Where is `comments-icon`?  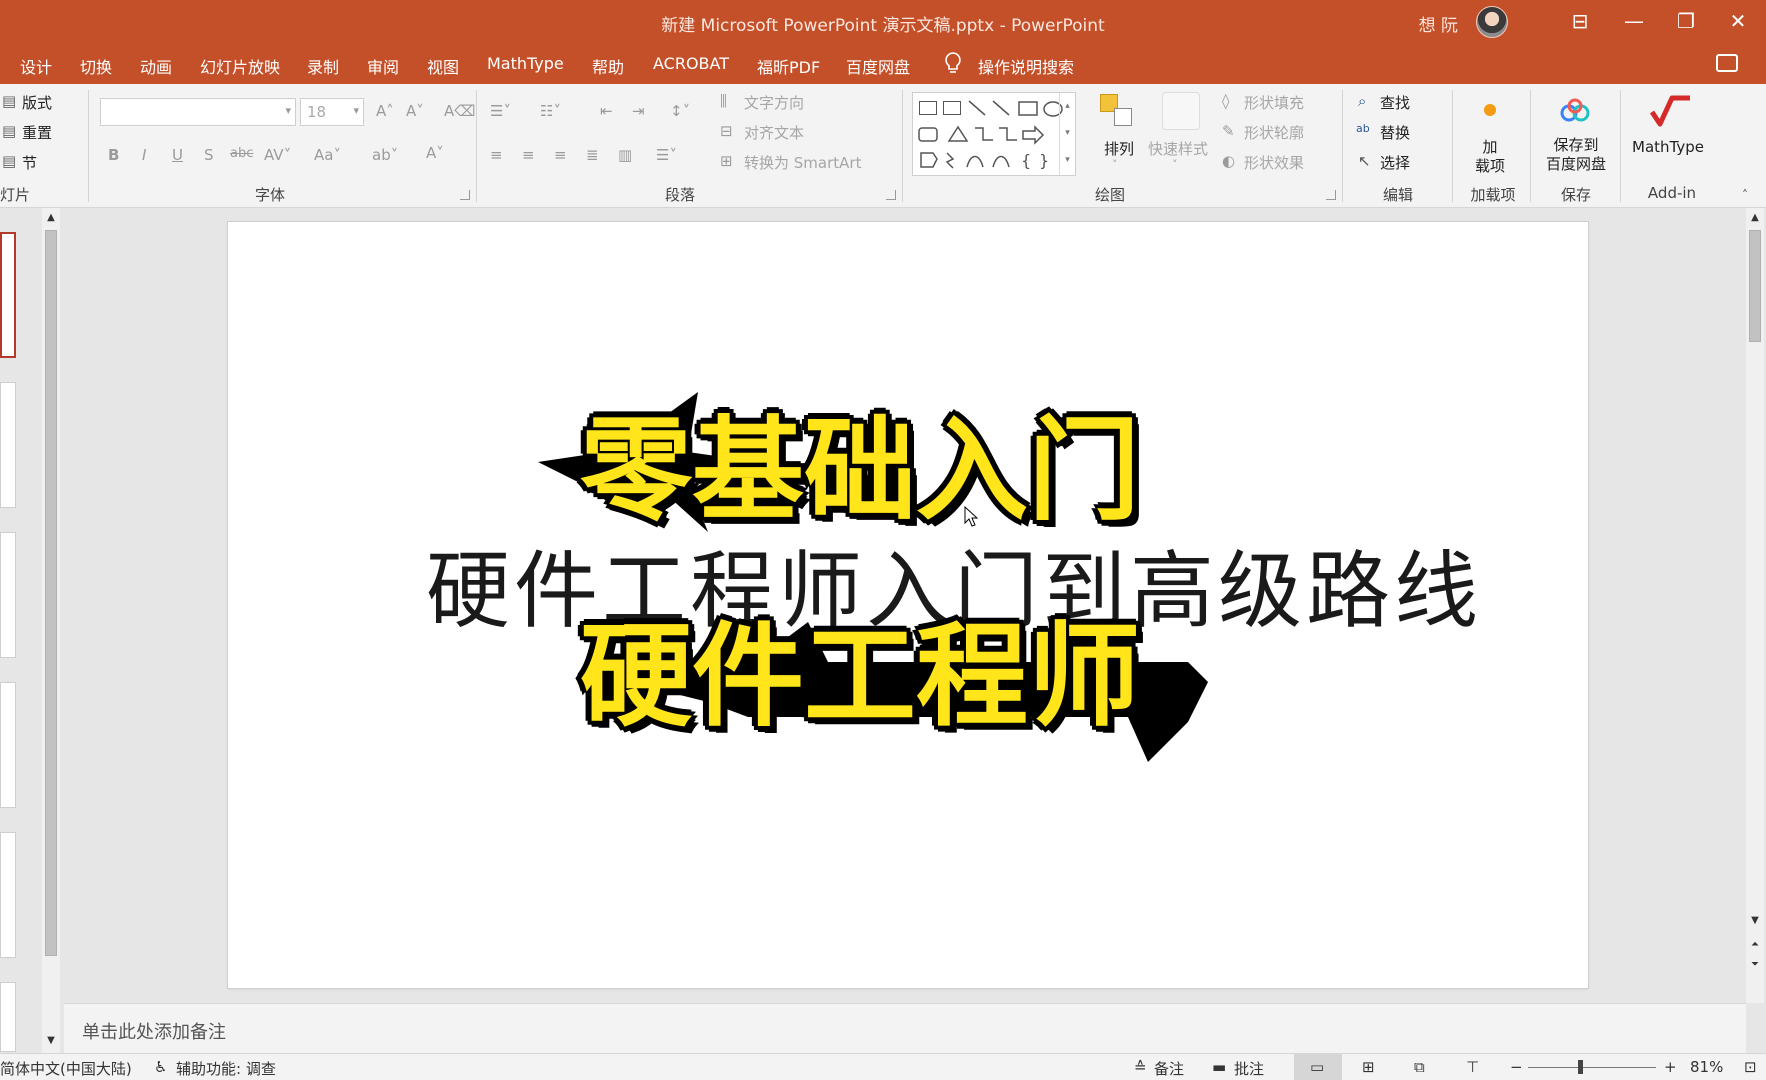 comments-icon is located at coordinates (1727, 63).